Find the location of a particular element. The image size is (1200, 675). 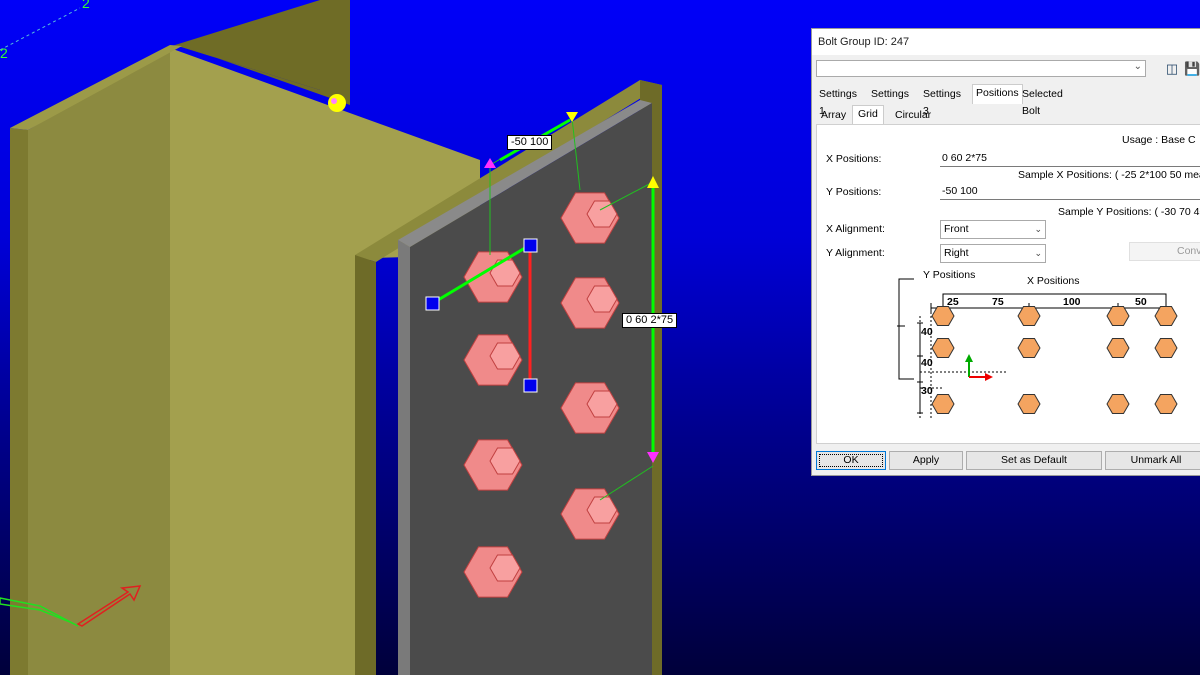

y-dim-bracket is located at coordinates (906, 329).